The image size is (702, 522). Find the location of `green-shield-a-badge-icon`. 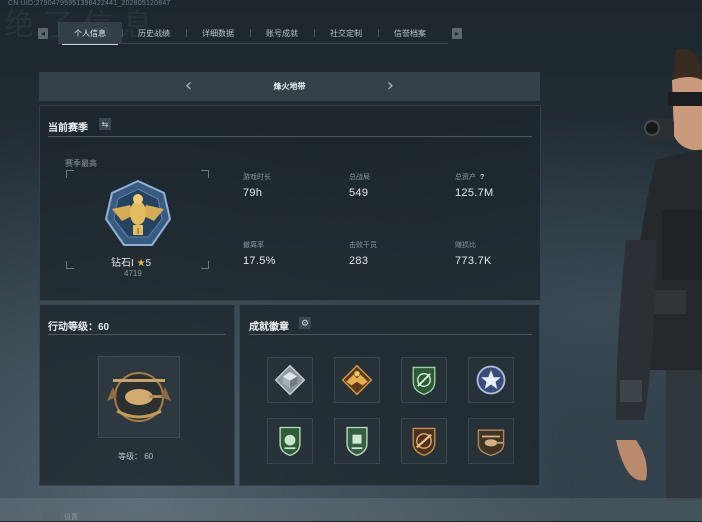

green-shield-a-badge-icon is located at coordinates (290, 441).